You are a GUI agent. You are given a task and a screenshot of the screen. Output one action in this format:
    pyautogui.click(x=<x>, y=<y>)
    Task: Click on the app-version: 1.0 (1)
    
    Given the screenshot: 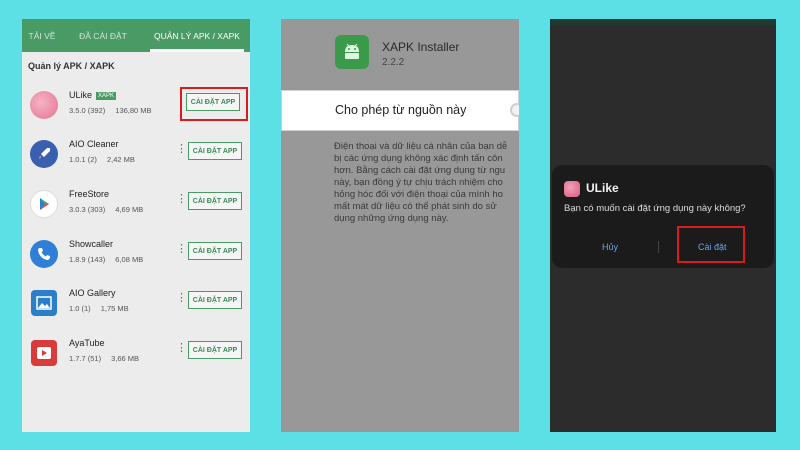 What is the action you would take?
    pyautogui.click(x=80, y=308)
    